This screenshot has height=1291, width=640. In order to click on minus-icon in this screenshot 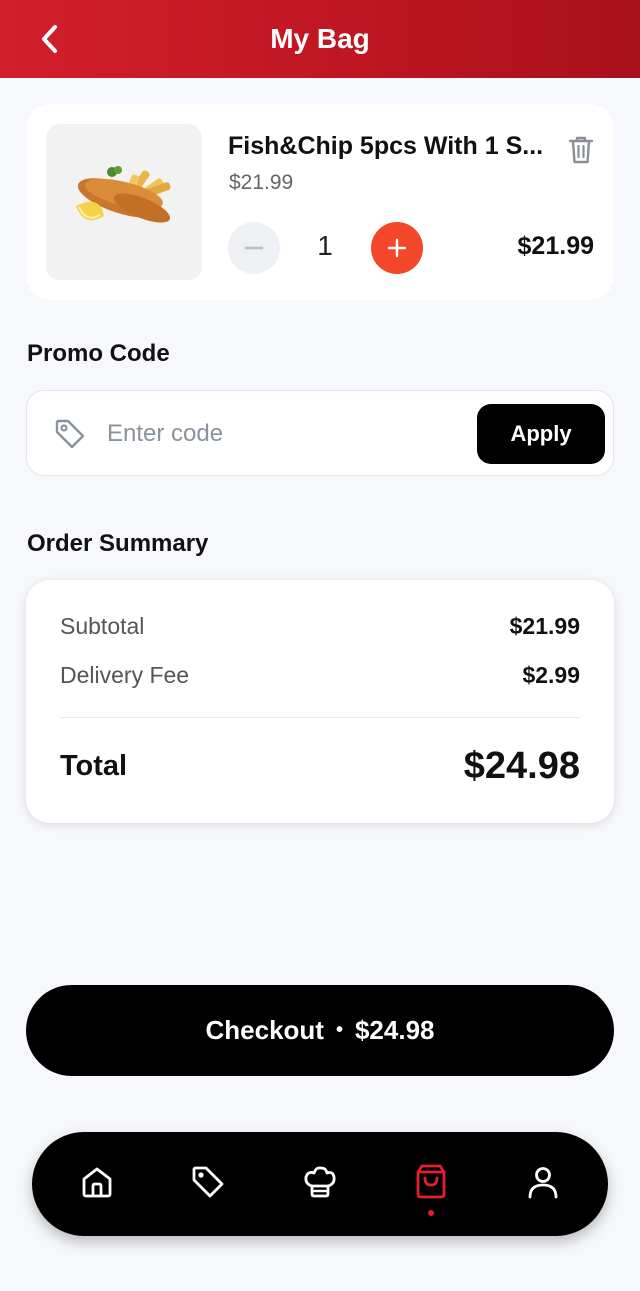, I will do `click(254, 248)`.